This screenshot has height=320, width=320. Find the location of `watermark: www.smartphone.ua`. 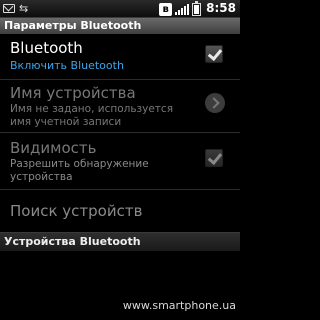

watermark: www.smartphone.ua is located at coordinates (179, 305).